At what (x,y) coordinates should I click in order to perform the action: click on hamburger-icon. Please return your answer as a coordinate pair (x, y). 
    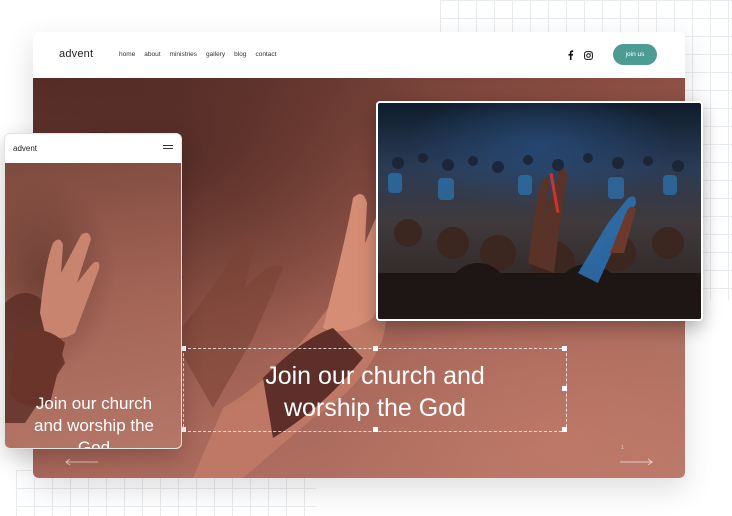
    Looking at the image, I should click on (168, 148).